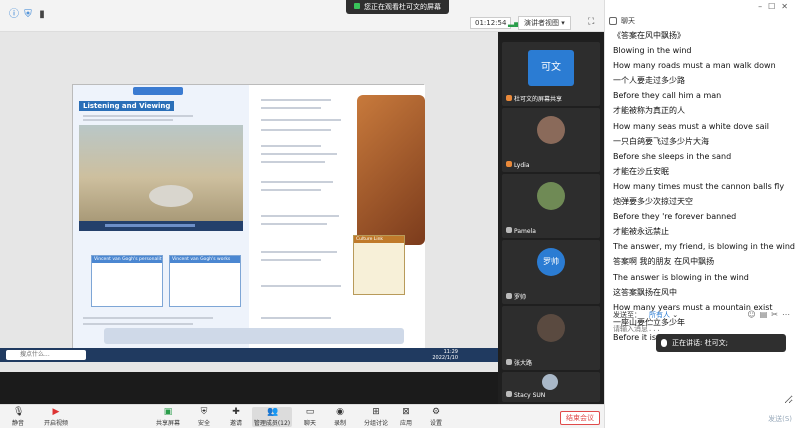 Image resolution: width=800 pixels, height=428 pixels. Describe the element at coordinates (14, 15) in the screenshot. I see `info-icon: ⓘ` at that location.